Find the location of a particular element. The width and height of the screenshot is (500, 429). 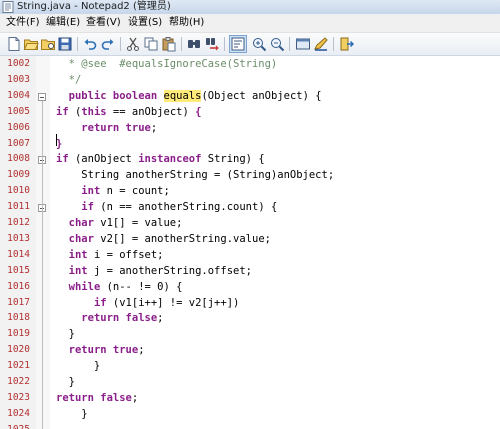

code-line: * @see #equalsIgnoreCase(String) is located at coordinates (167, 64).